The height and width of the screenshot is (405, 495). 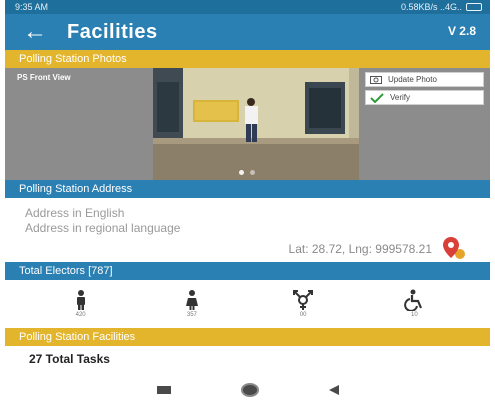 I want to click on facilities-section-title: Polling Station Facilities, so click(x=77, y=337).